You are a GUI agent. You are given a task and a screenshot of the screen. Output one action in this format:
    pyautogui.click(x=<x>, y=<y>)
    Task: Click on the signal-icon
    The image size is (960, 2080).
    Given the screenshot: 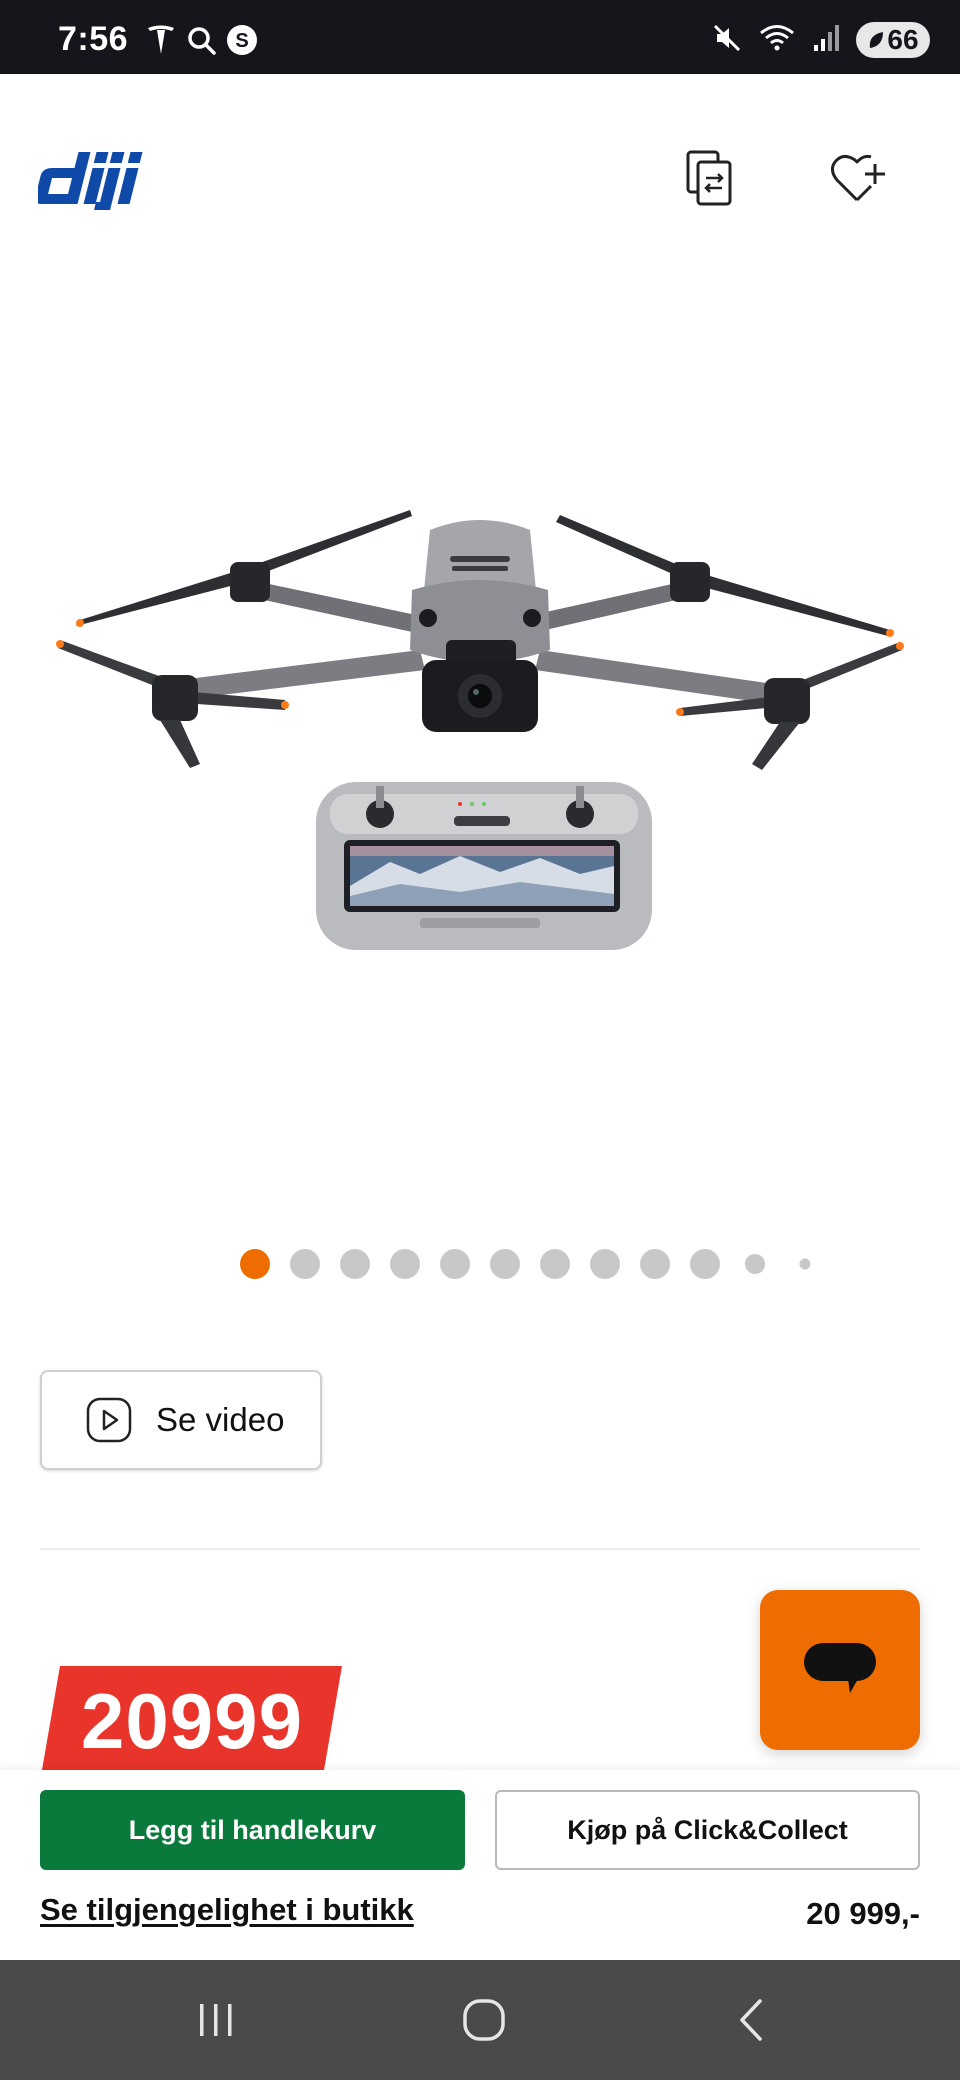 What is the action you would take?
    pyautogui.click(x=826, y=40)
    